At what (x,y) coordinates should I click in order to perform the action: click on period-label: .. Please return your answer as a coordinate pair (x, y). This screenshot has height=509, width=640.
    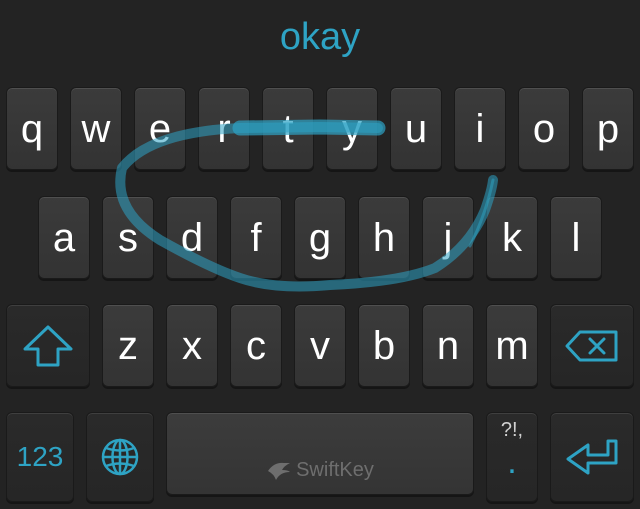
    Looking at the image, I should click on (512, 462).